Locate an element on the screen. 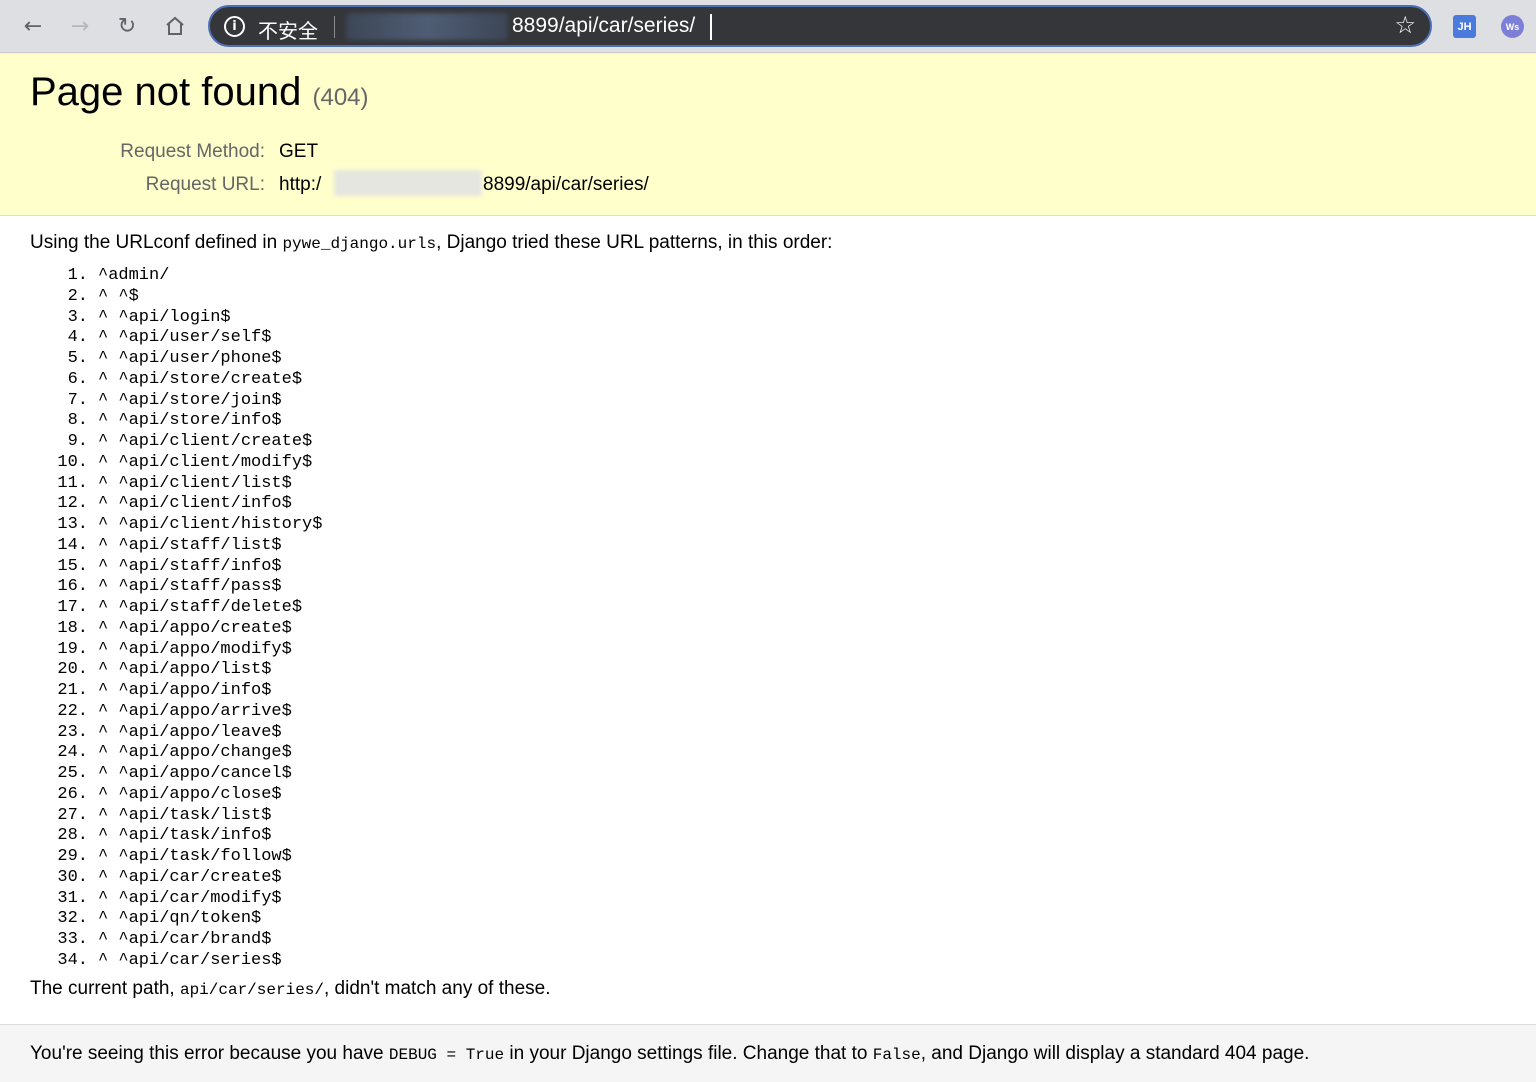 Image resolution: width=1536 pixels, height=1082 pixels. url-pattern-item: 6. ^ ^api/store/create$ is located at coordinates (770, 380).